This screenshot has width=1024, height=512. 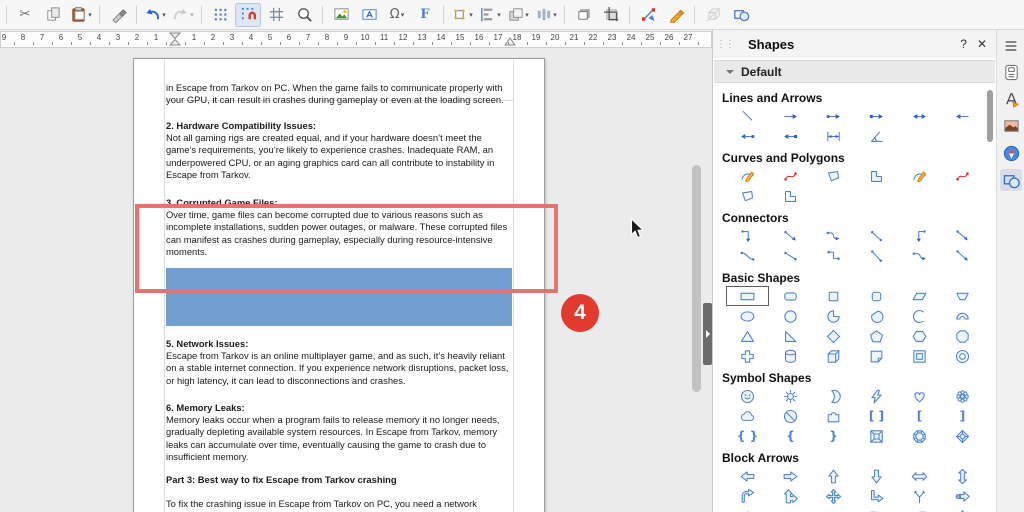 I want to click on shape-smiley-face, so click(x=747, y=396).